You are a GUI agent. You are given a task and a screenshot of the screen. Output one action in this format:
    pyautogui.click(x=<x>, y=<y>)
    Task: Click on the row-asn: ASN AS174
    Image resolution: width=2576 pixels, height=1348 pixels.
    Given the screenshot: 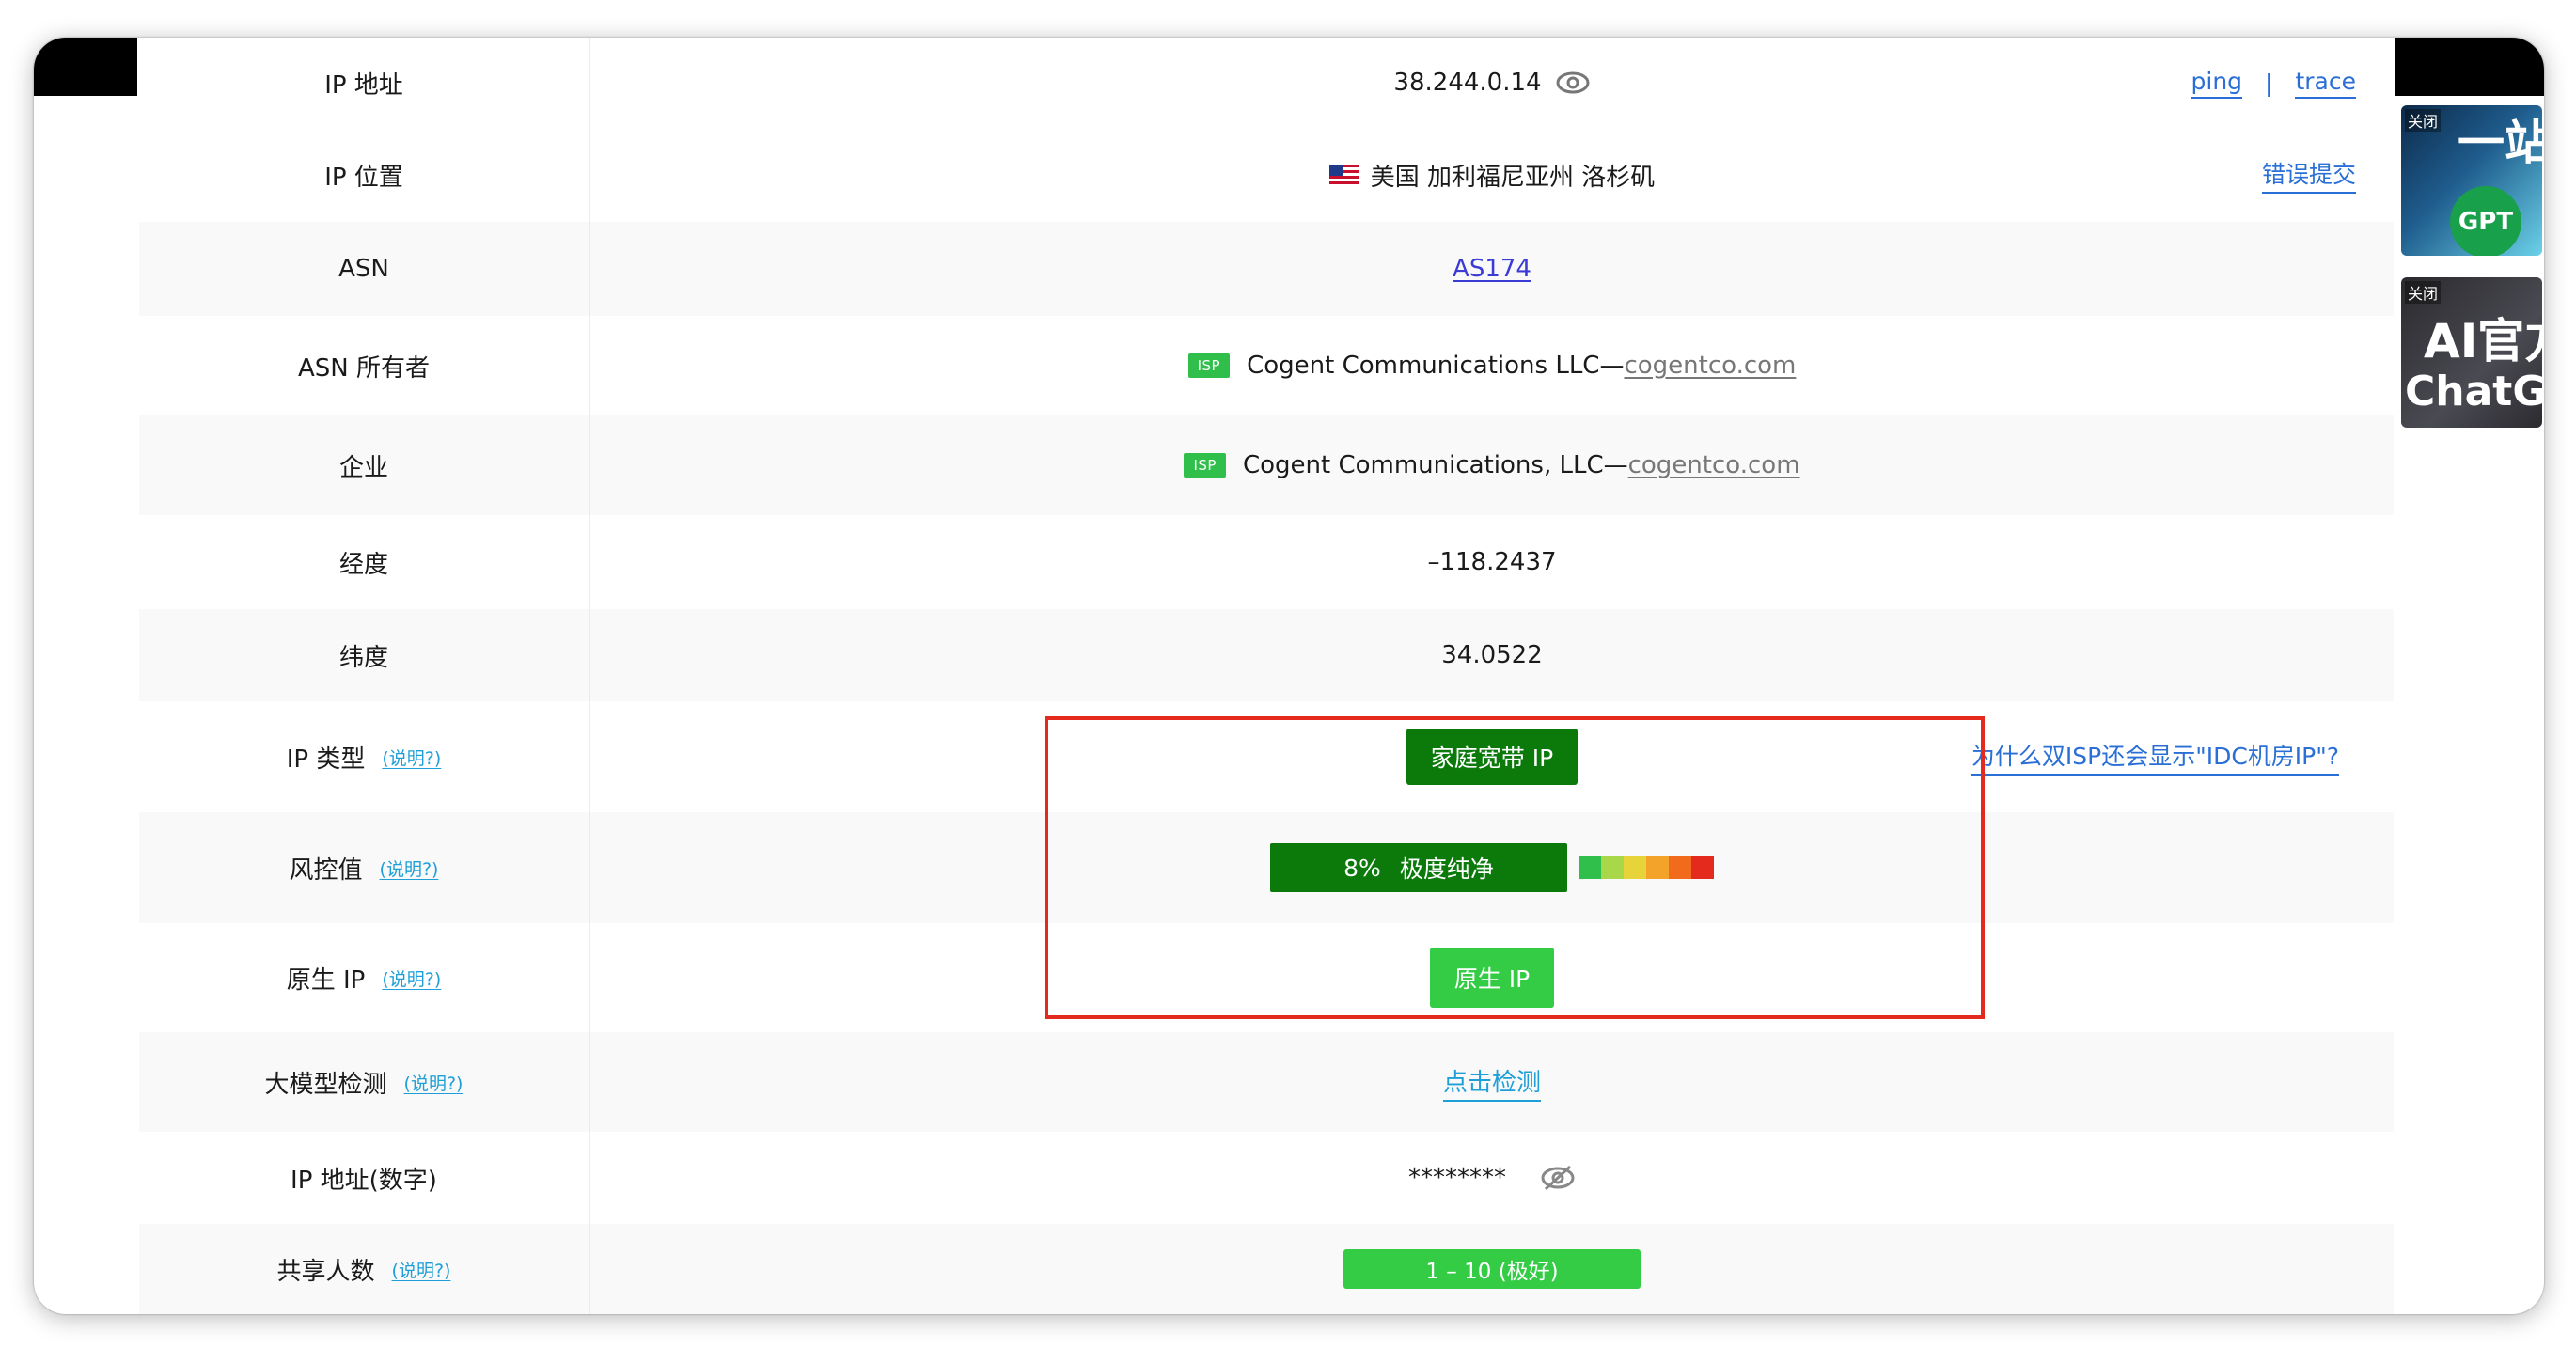 What is the action you would take?
    pyautogui.click(x=1267, y=270)
    